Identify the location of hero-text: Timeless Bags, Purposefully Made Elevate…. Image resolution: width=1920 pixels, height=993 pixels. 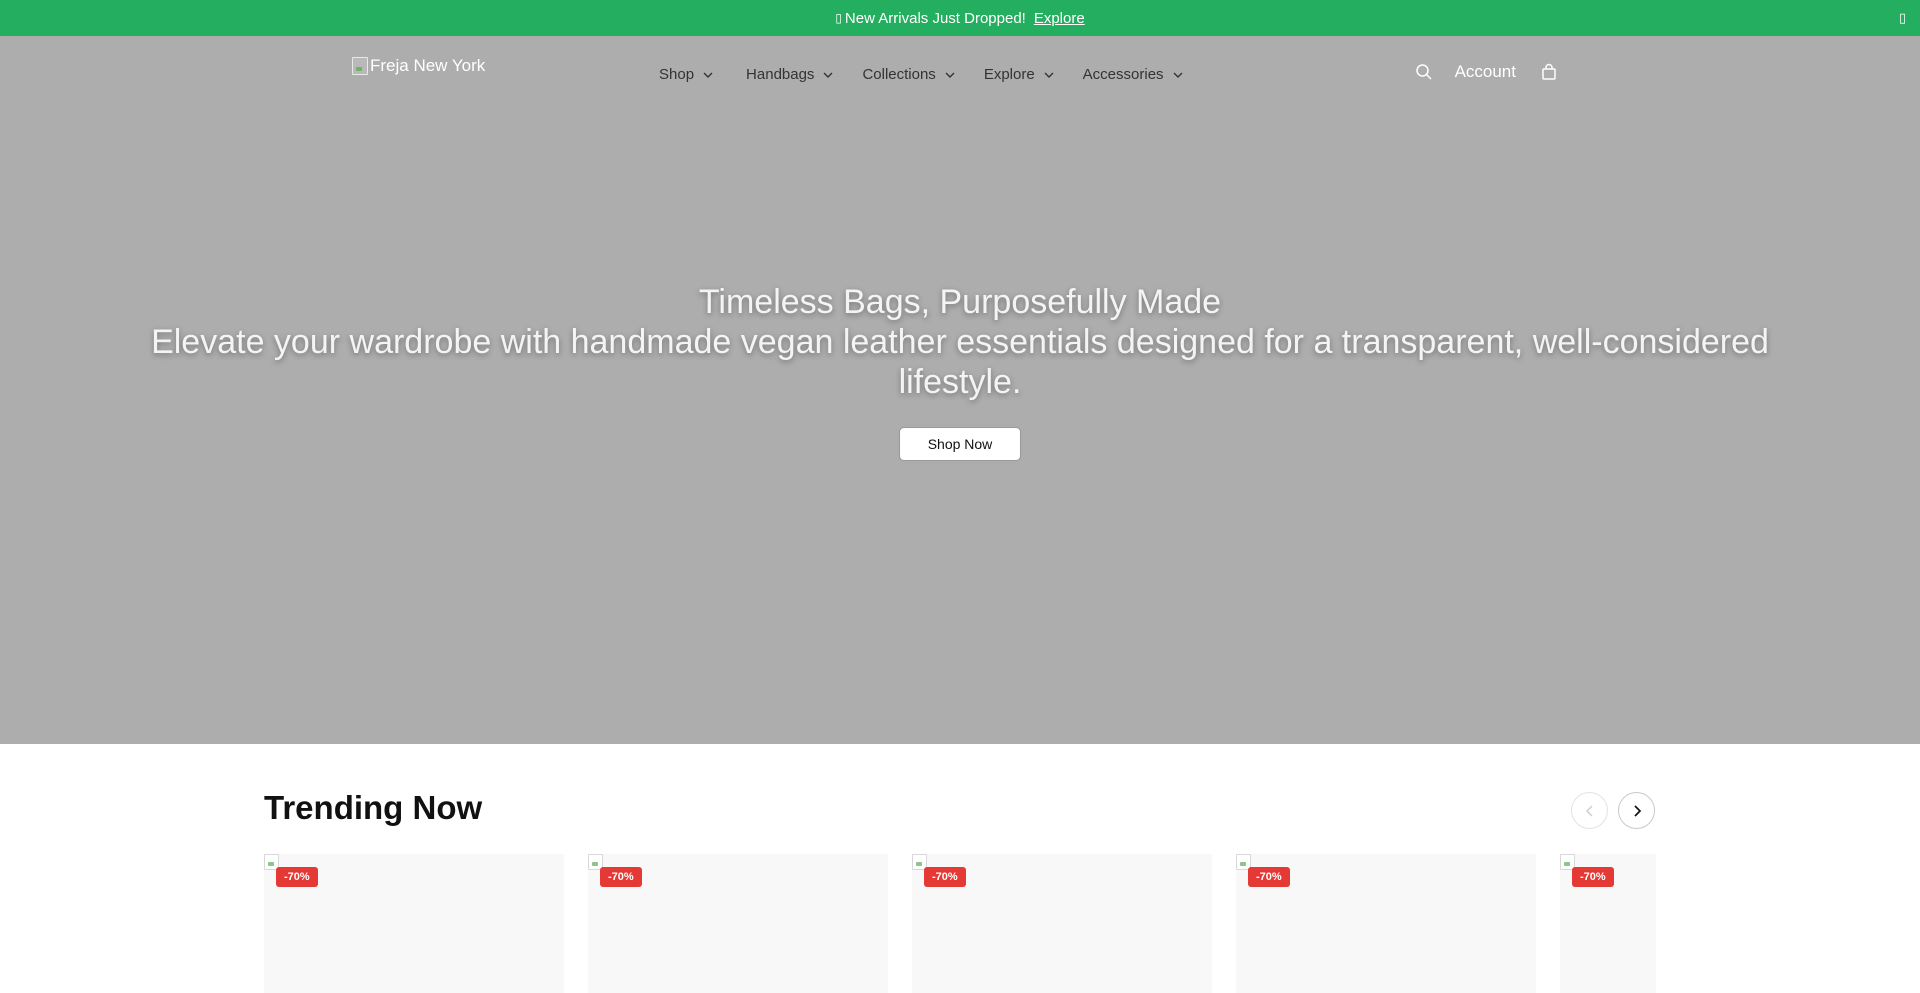
(960, 342).